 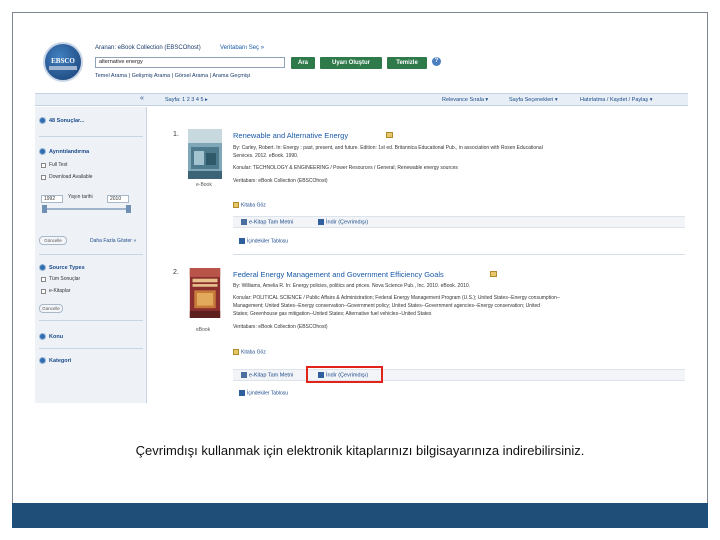 What do you see at coordinates (65, 279) in the screenshot?
I see `all-results-label: Tüm Sonuçlar` at bounding box center [65, 279].